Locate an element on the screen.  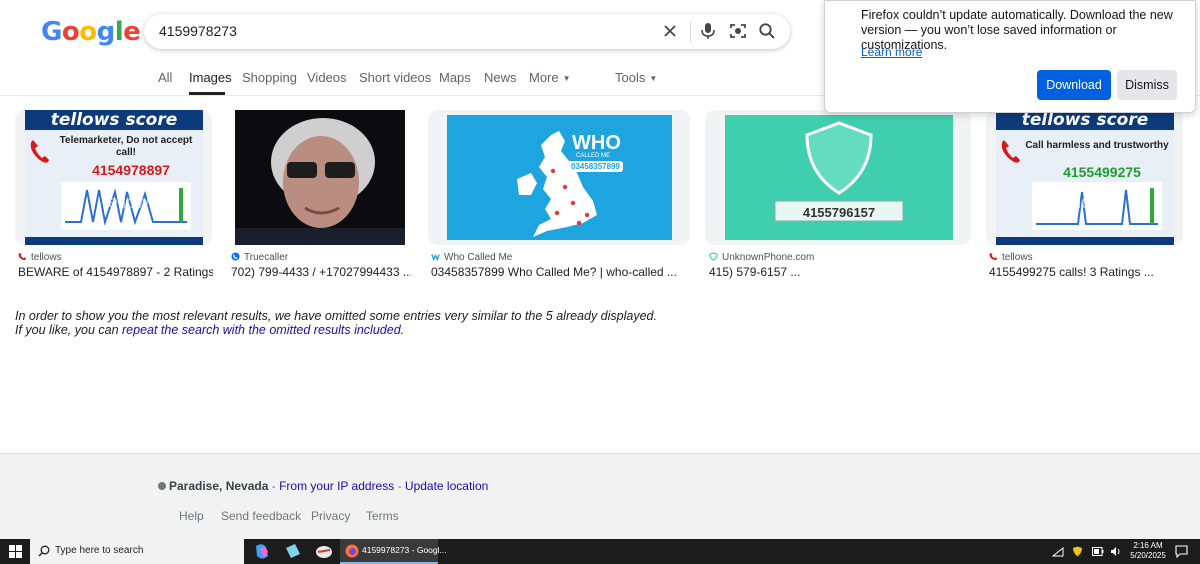
result-source-1: tellows is located at coordinates (40, 257).